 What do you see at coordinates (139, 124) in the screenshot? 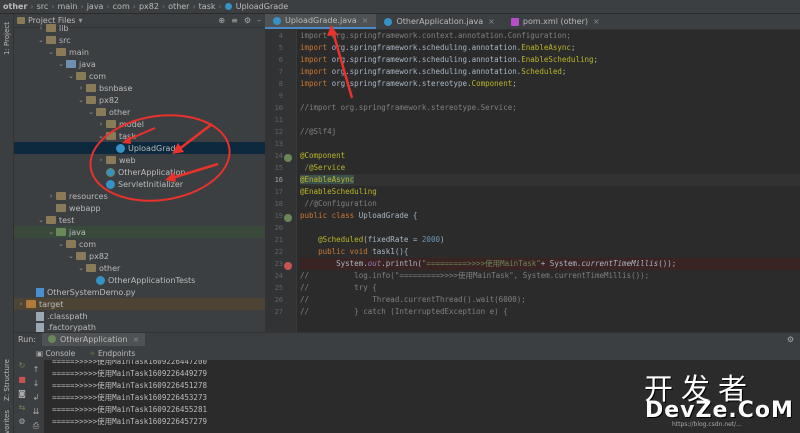
I see `tree-node-model: › model` at bounding box center [139, 124].